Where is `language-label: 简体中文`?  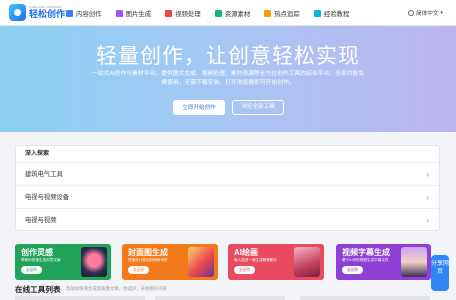
language-label: 简体中文 is located at coordinates (427, 14).